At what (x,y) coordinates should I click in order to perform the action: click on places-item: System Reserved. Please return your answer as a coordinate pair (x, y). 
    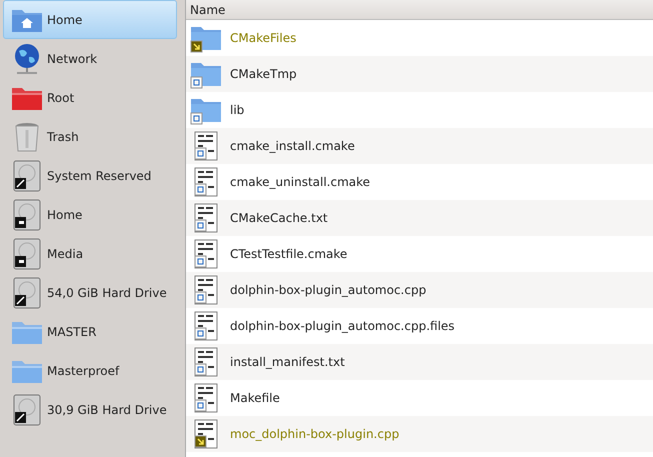
    Looking at the image, I should click on (90, 175).